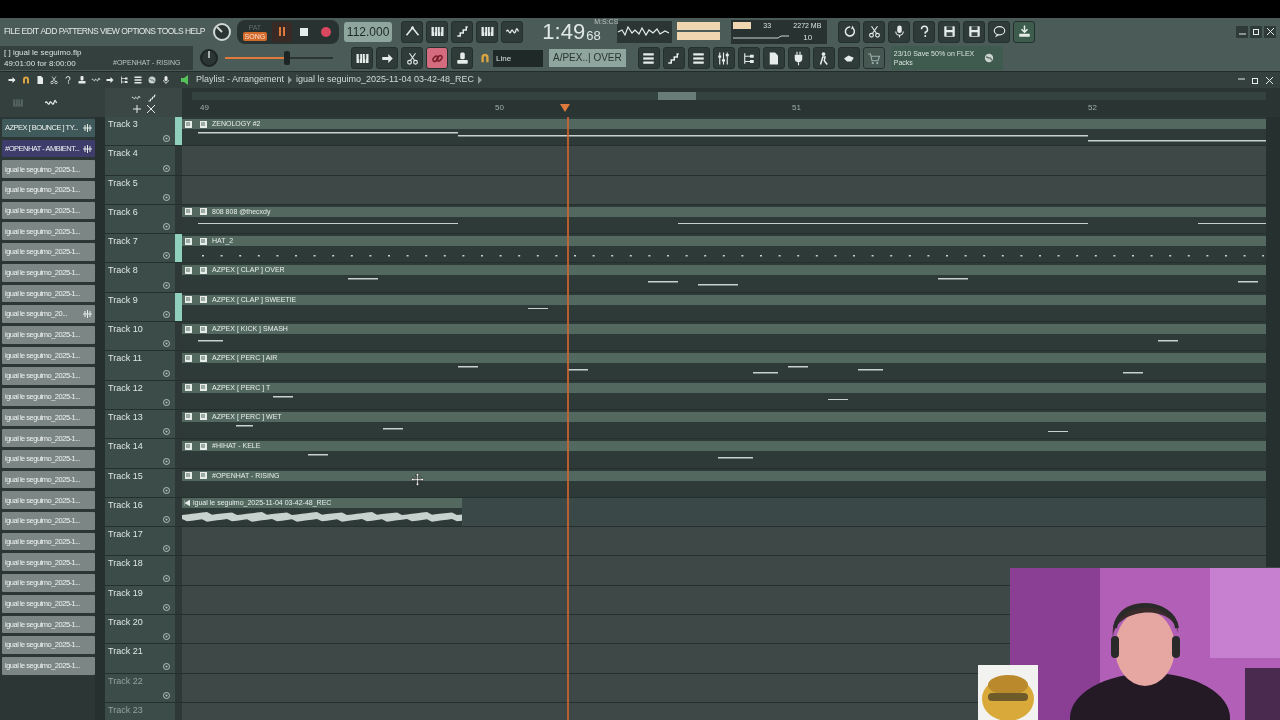 This screenshot has height=720, width=1280. I want to click on loop-record-button, so click(512, 31).